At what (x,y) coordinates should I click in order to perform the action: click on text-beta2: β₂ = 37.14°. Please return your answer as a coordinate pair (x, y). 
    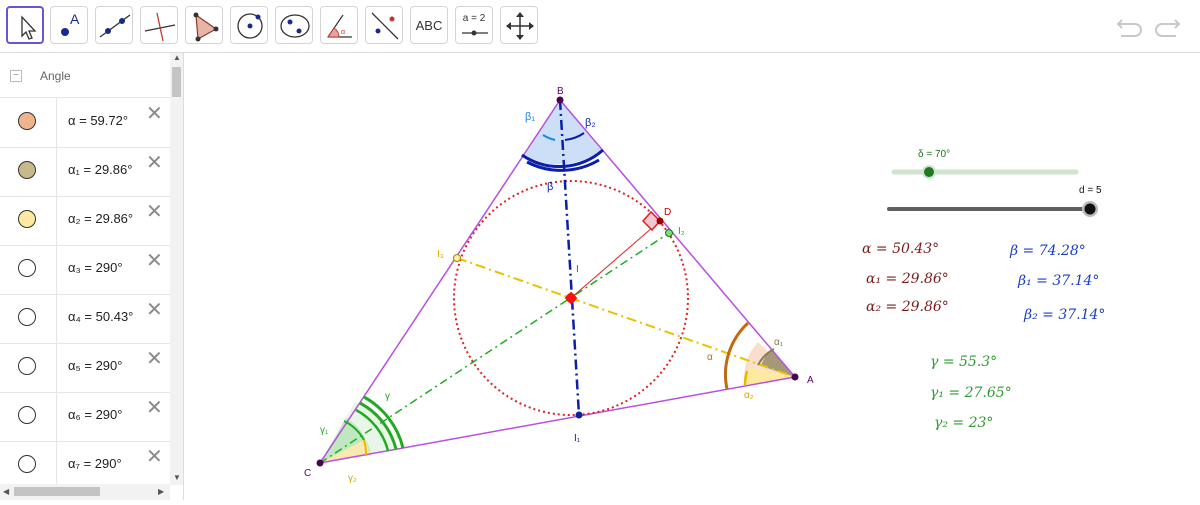
    Looking at the image, I should click on (1064, 315).